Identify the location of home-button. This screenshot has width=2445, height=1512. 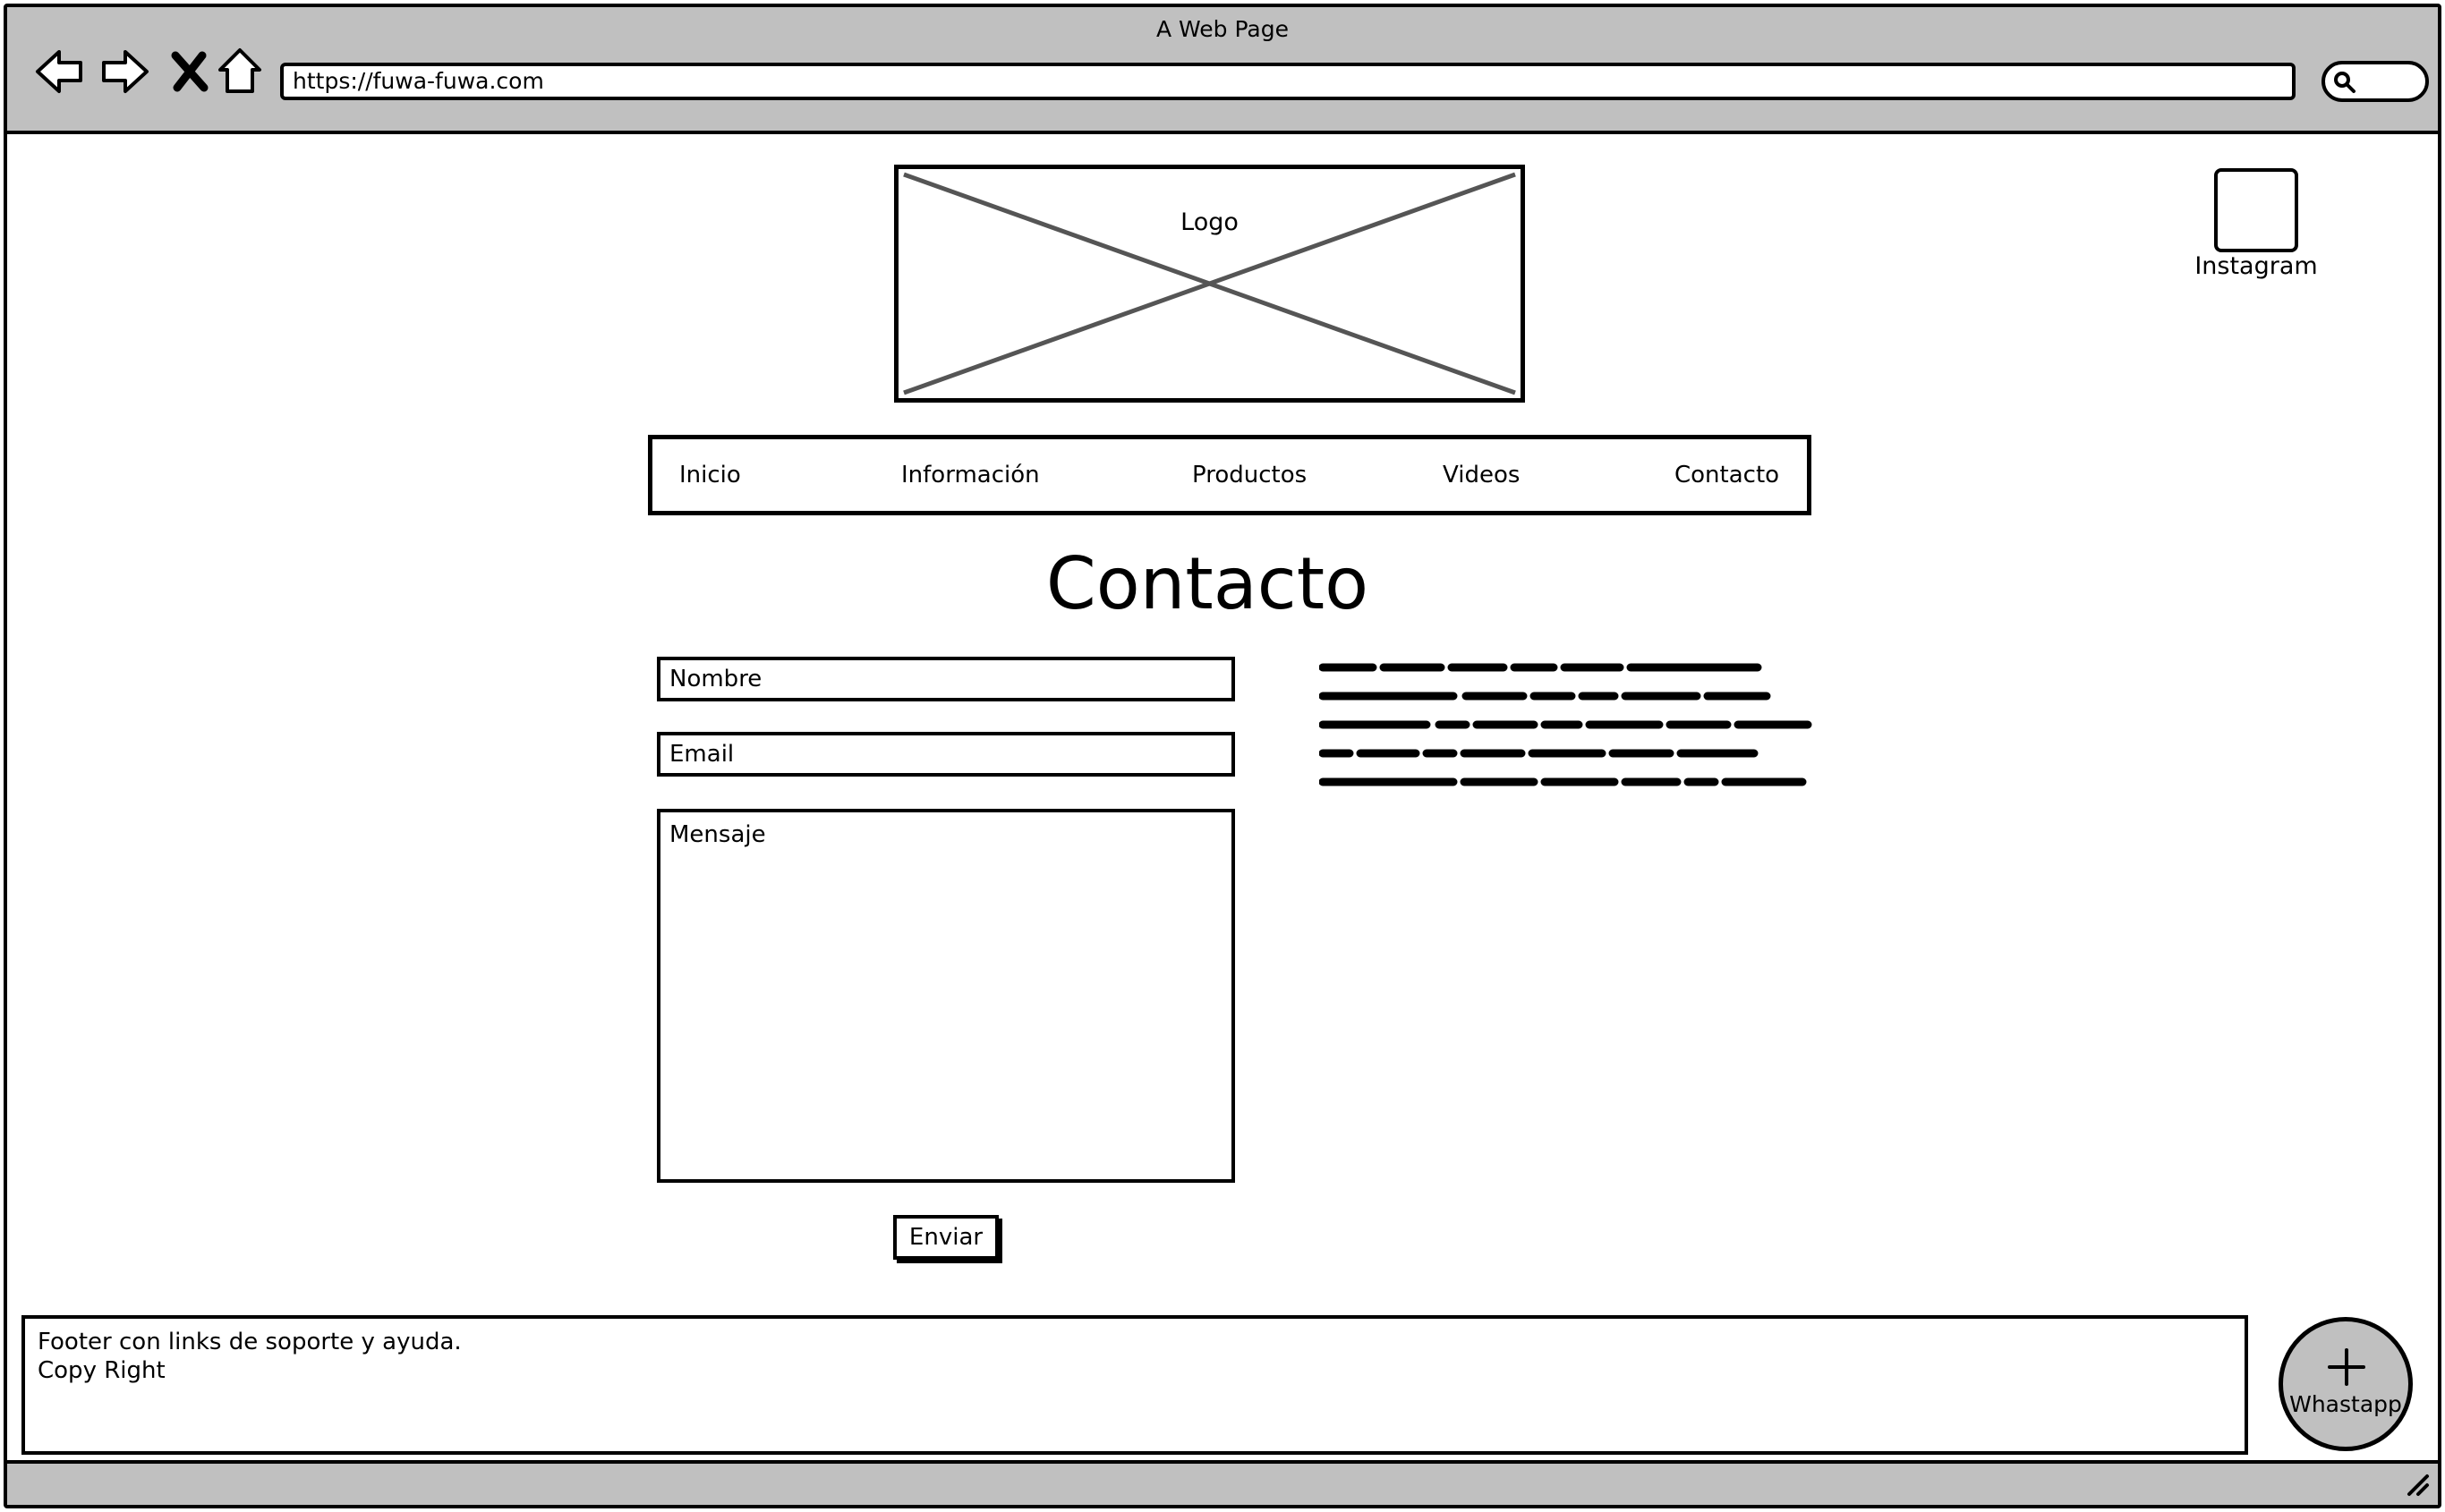
(239, 71).